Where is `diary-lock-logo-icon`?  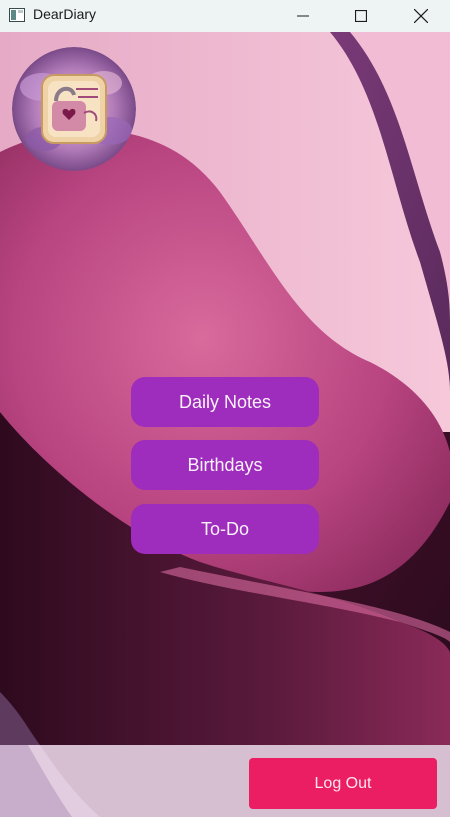
diary-lock-logo-icon is located at coordinates (74, 109).